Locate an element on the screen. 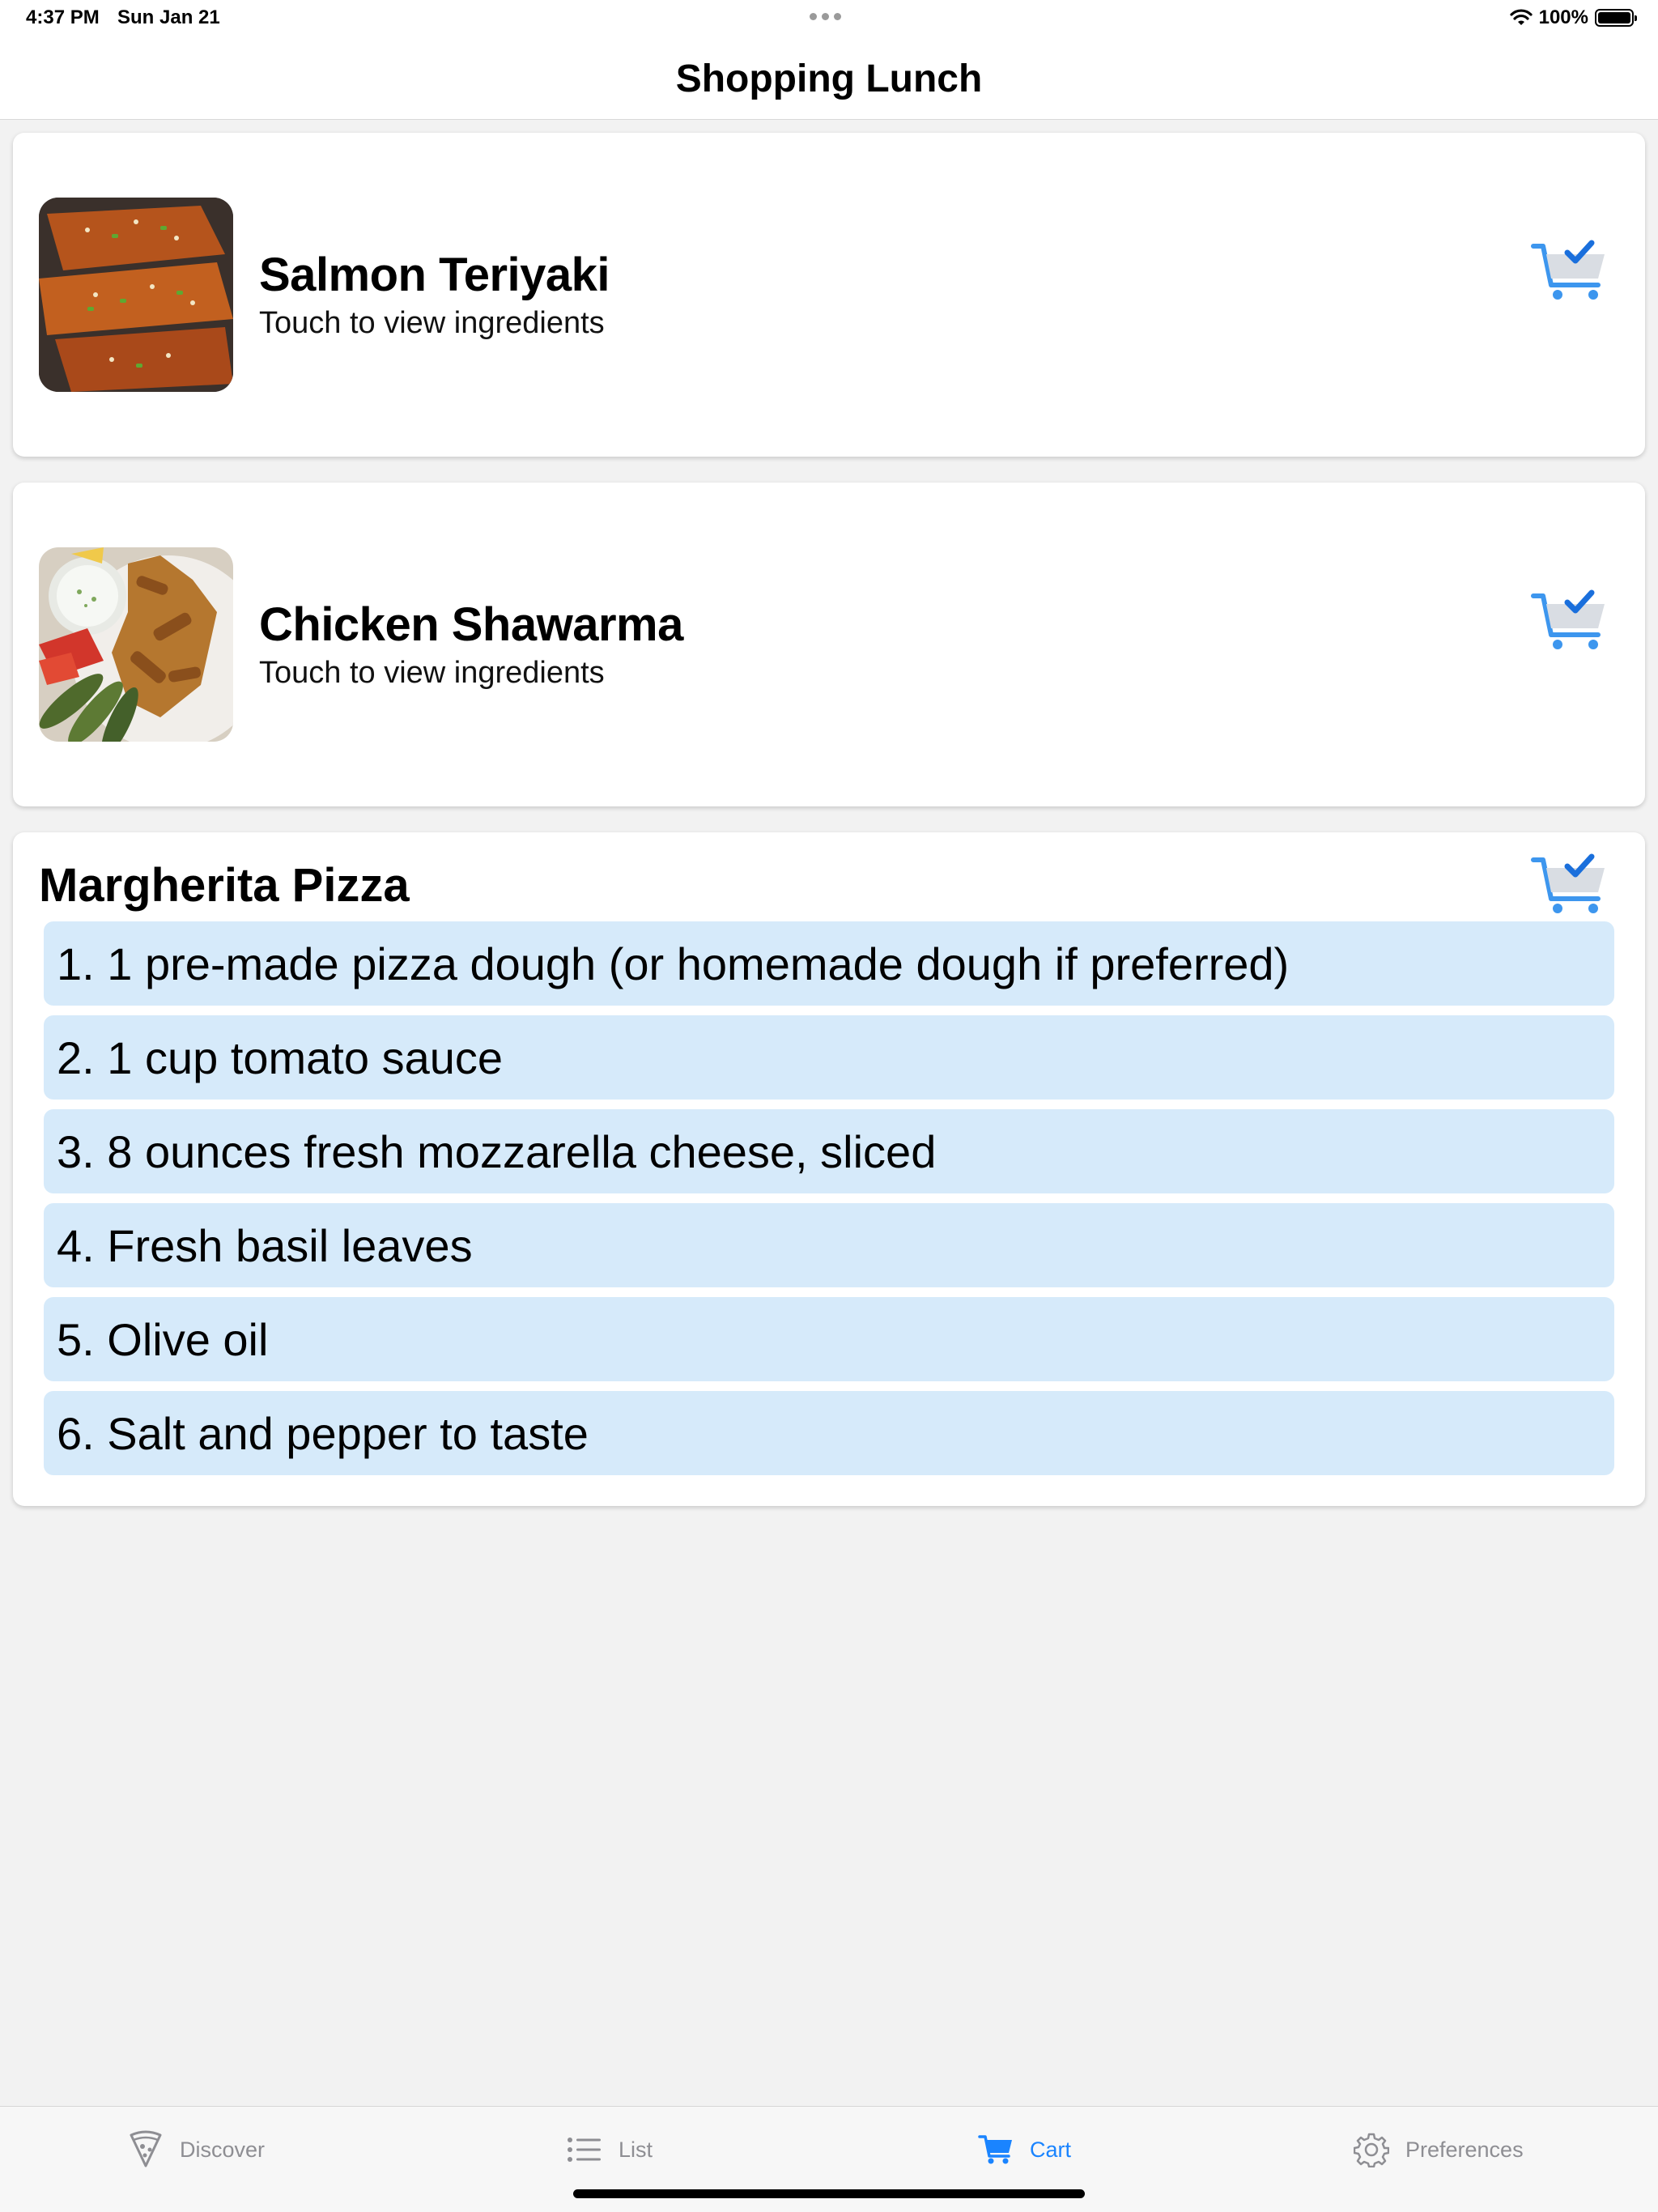  status-bar: 4:37 PM Sun Jan 21 100% is located at coordinates (829, 19).